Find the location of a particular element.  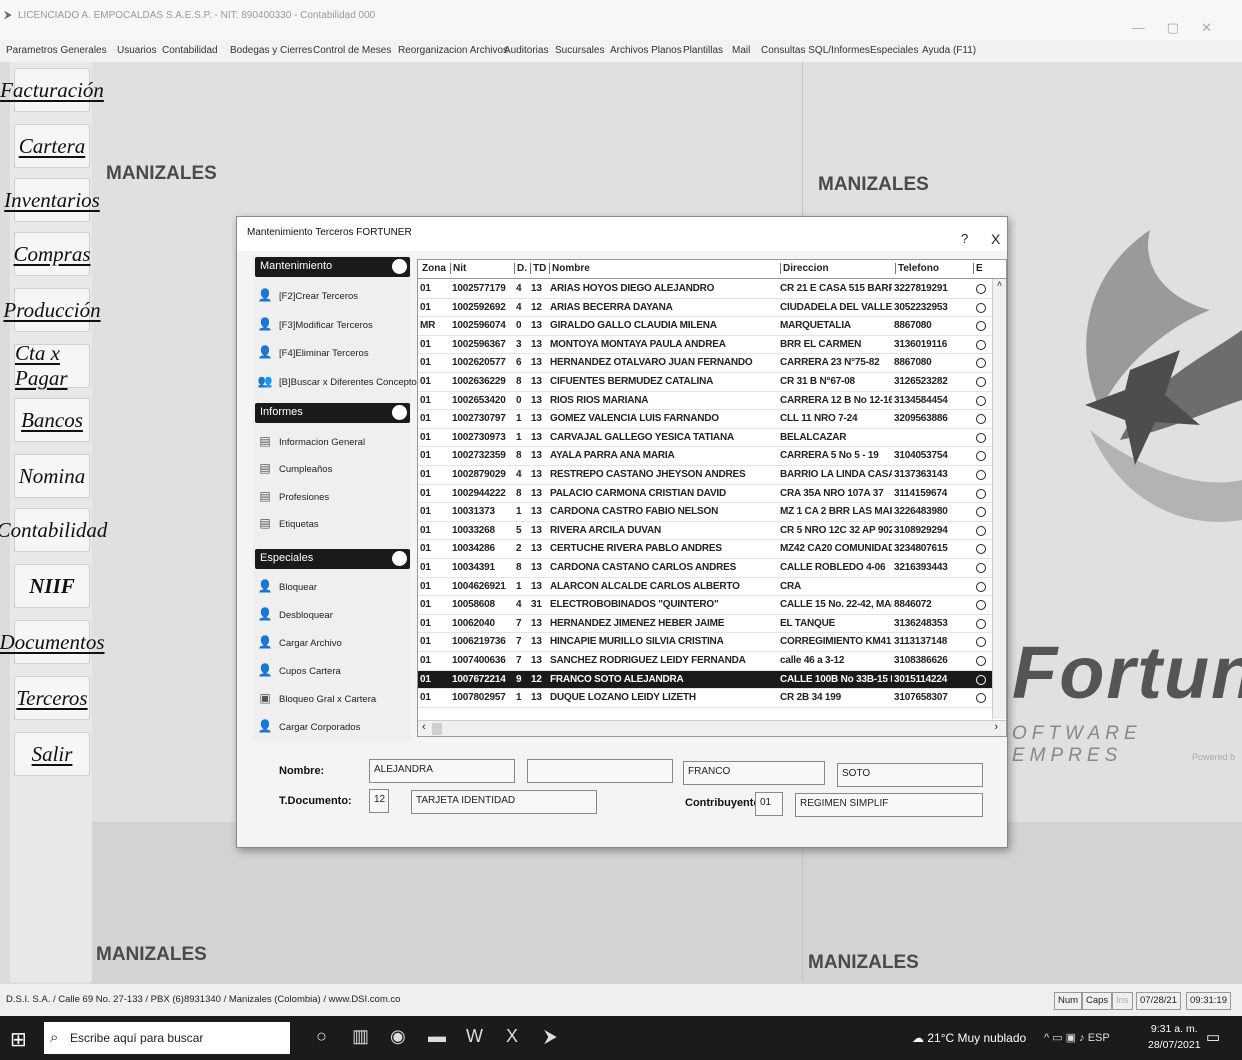

nav-button-producci-n: Producción is located at coordinates (52, 310).